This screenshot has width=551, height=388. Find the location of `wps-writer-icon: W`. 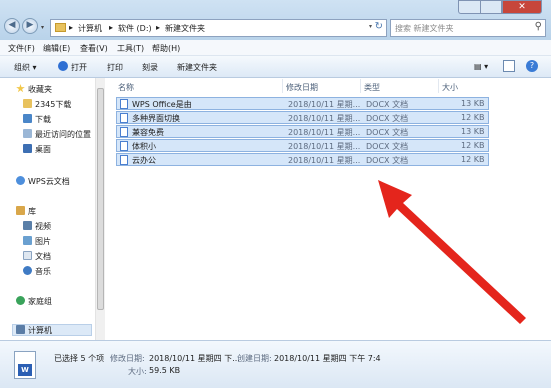

wps-writer-icon: W is located at coordinates (25, 370).